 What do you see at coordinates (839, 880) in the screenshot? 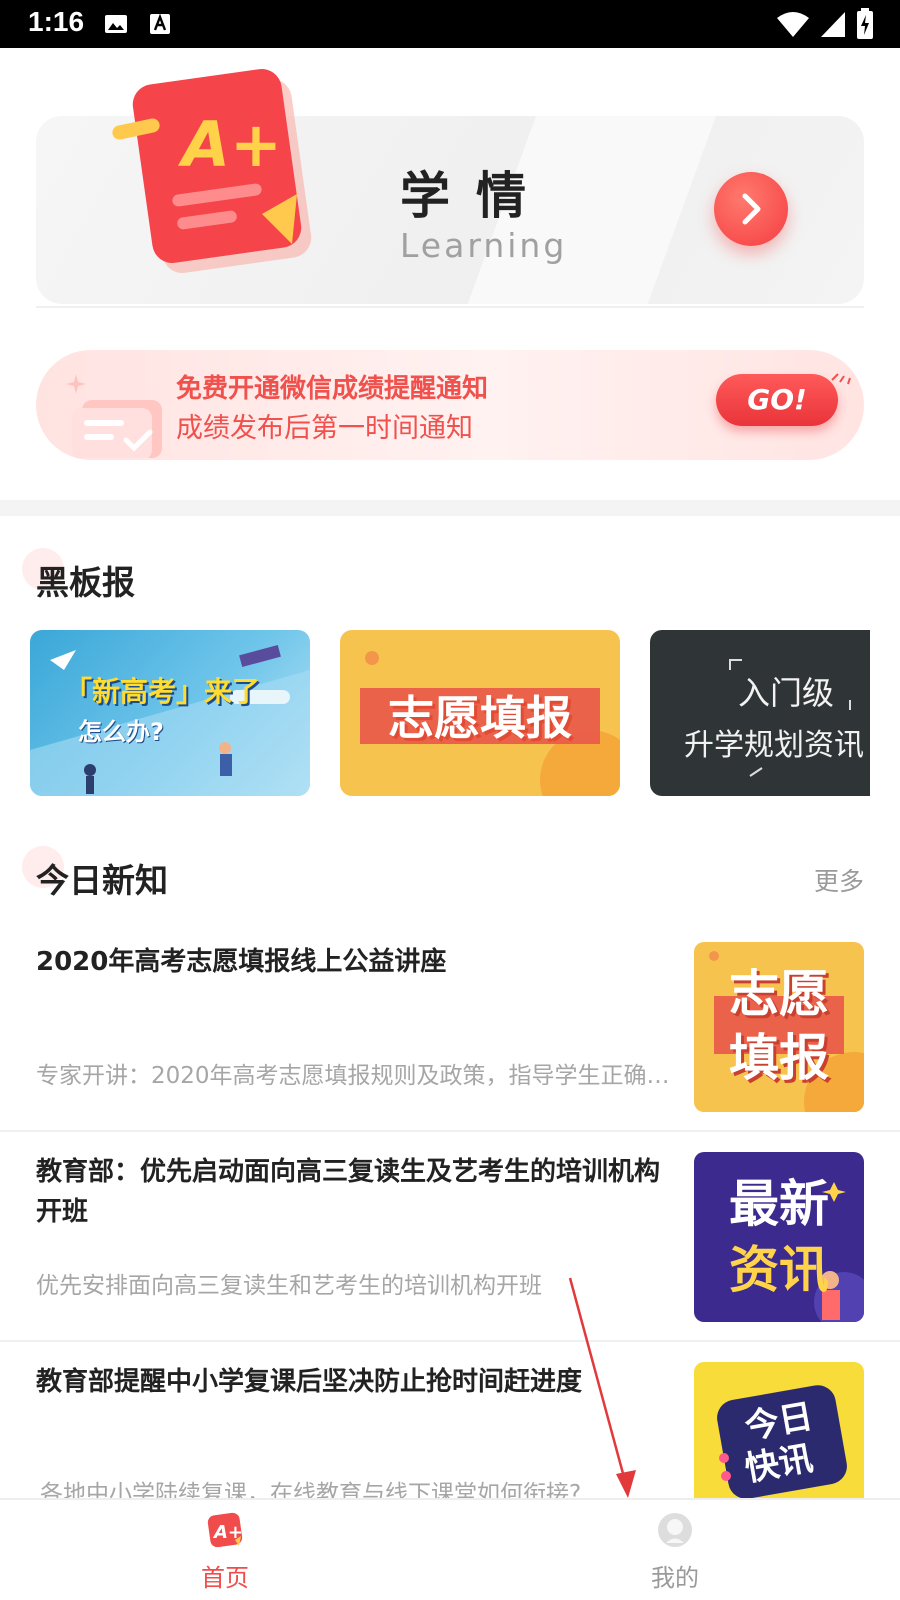
I see `more-link: 更多` at bounding box center [839, 880].